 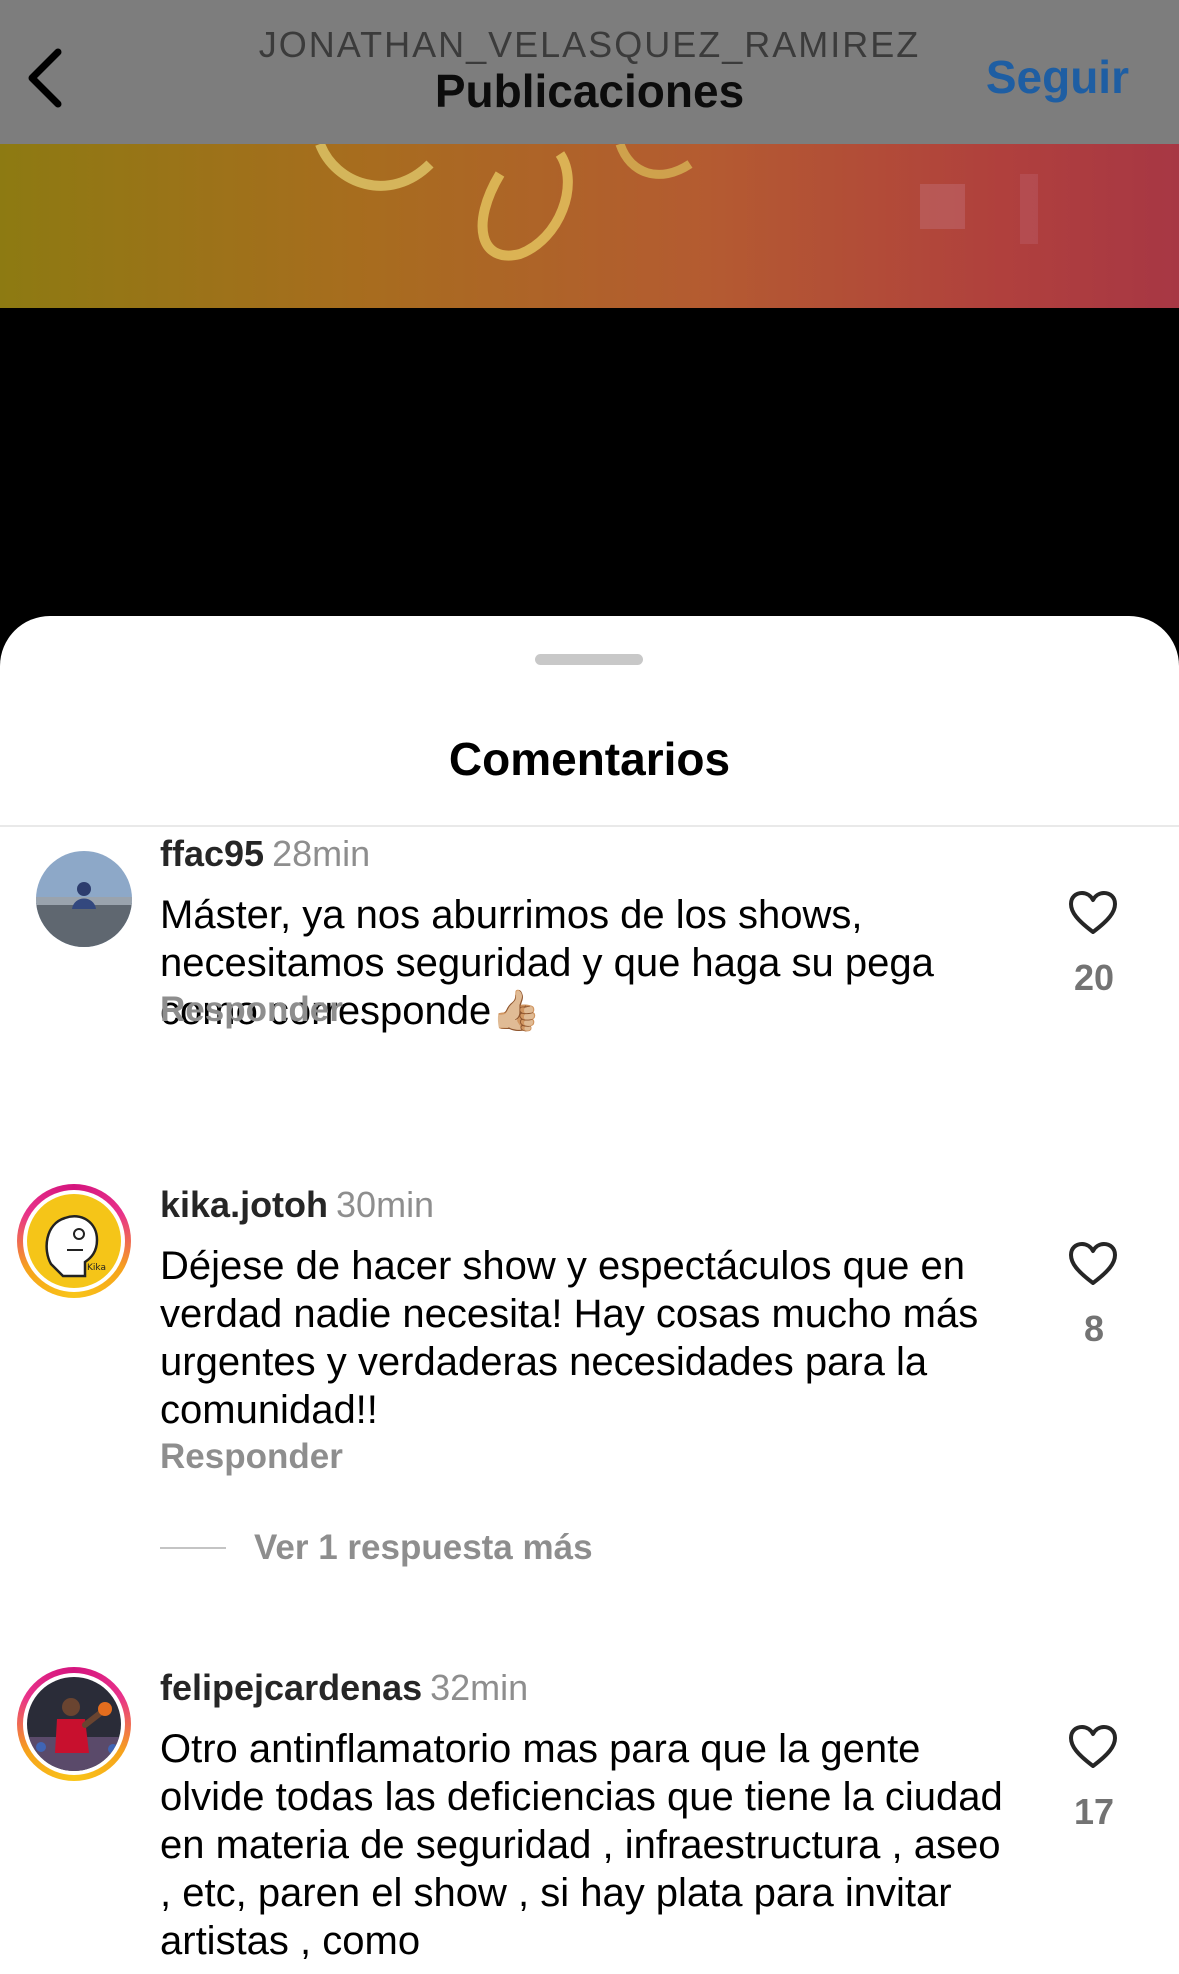 I want to click on comment-username: felipejcardenas, so click(x=291, y=1687).